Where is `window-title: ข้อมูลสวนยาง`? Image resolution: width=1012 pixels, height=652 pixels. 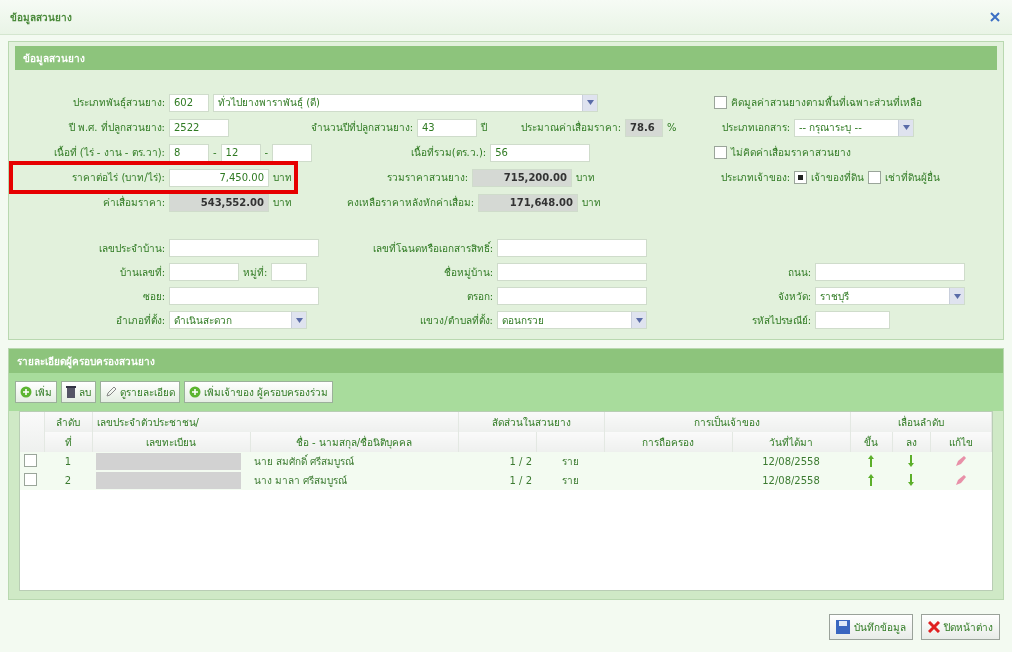
window-title: ข้อมูลสวนยาง is located at coordinates (41, 17).